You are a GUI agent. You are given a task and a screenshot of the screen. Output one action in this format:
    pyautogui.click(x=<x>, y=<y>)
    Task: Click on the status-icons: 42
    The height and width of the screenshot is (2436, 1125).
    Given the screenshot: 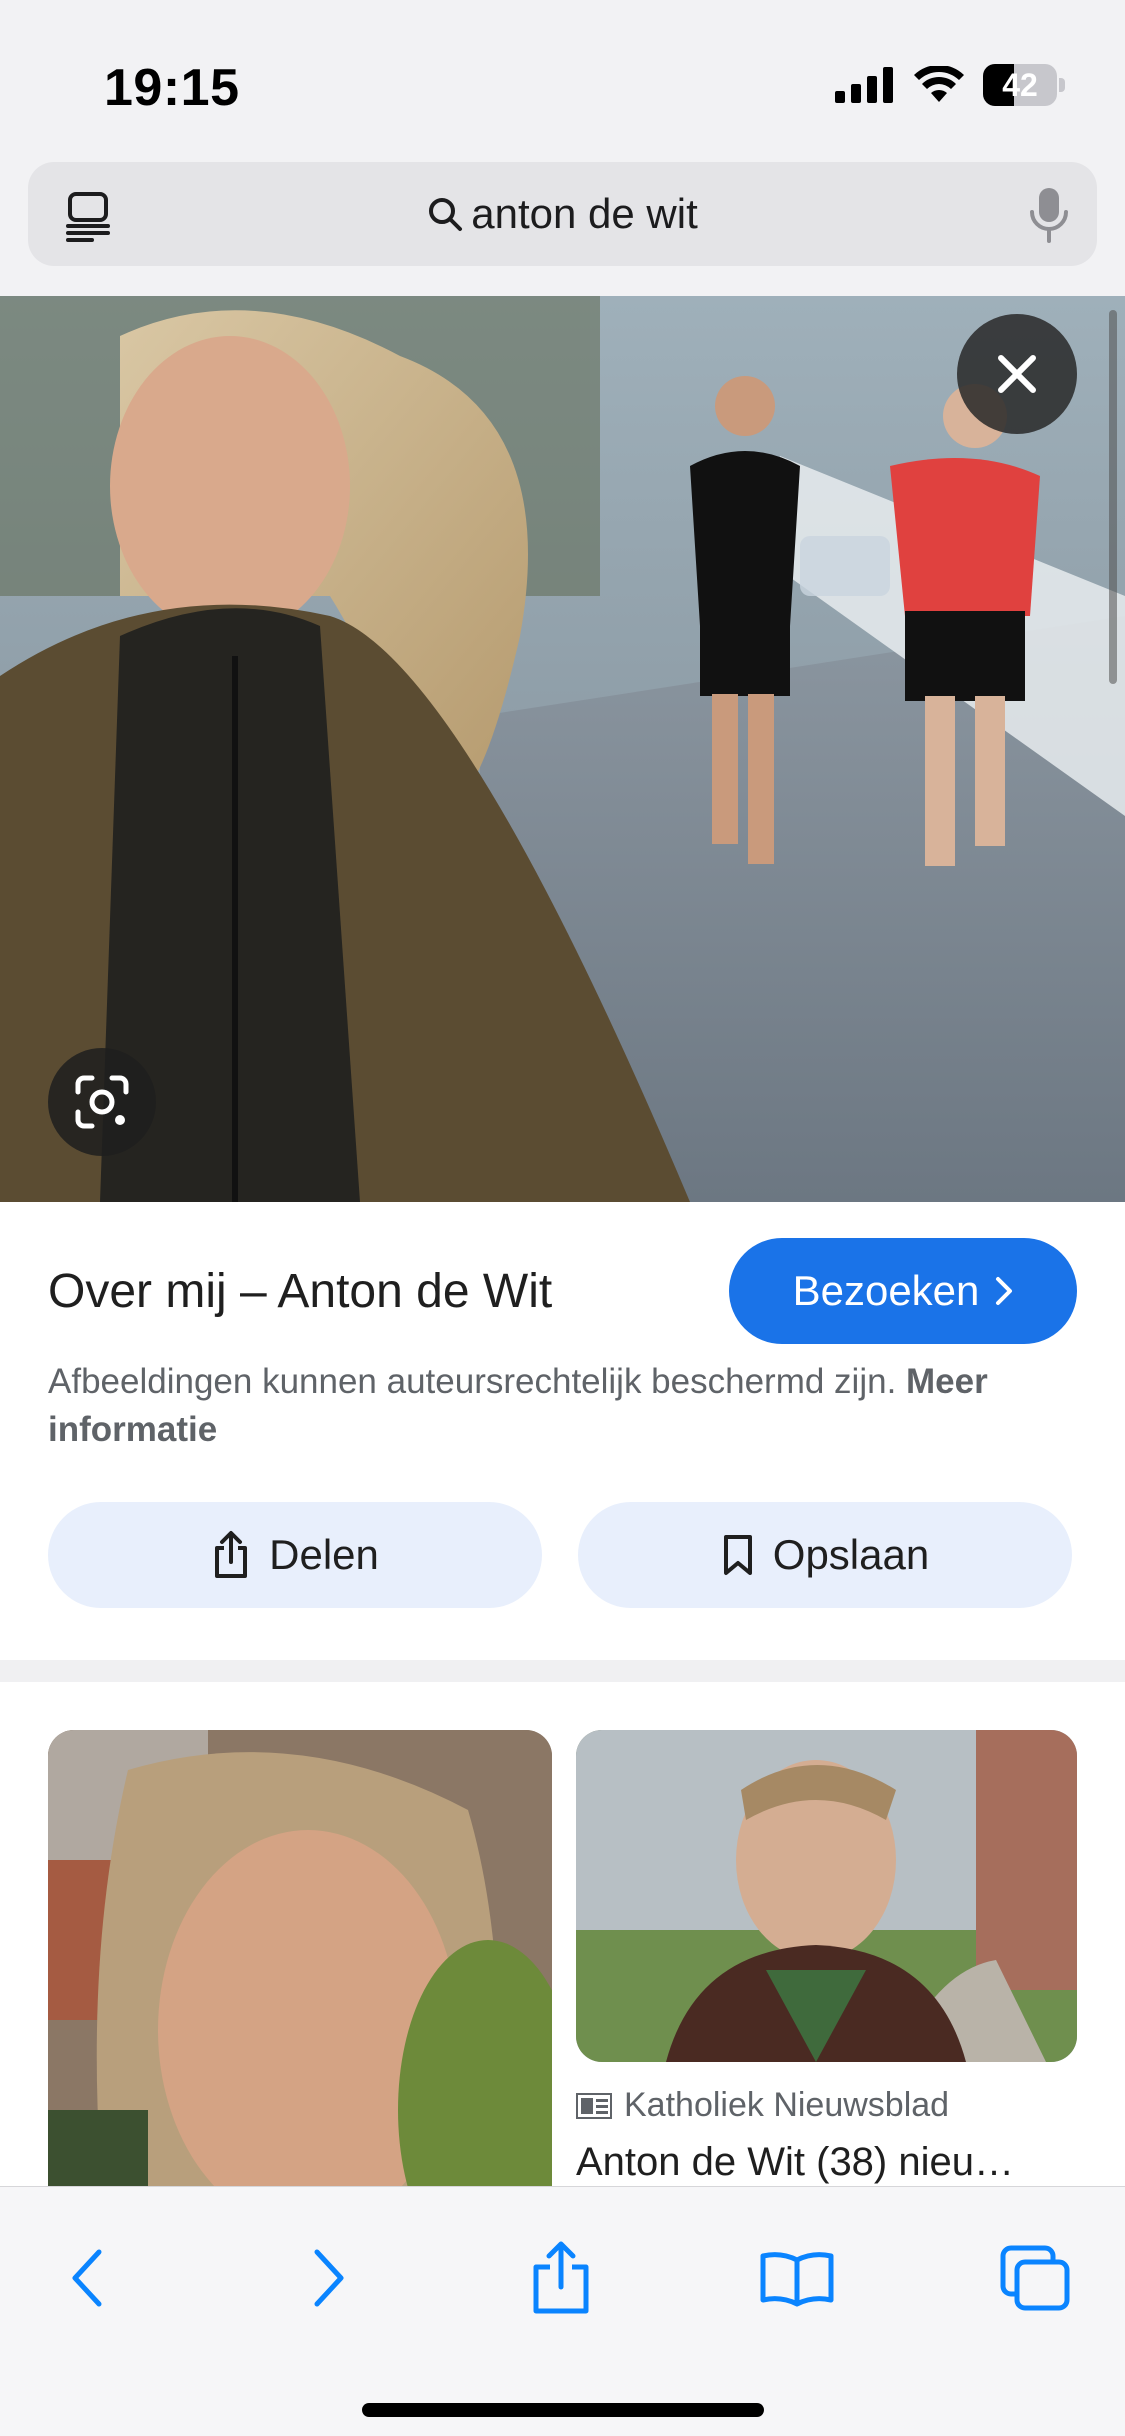 What is the action you would take?
    pyautogui.click(x=950, y=85)
    